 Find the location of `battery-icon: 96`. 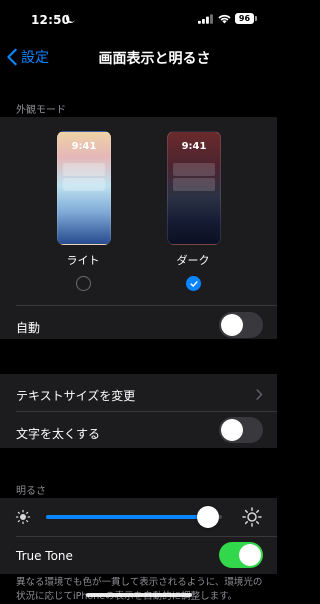

battery-icon: 96 is located at coordinates (244, 18).